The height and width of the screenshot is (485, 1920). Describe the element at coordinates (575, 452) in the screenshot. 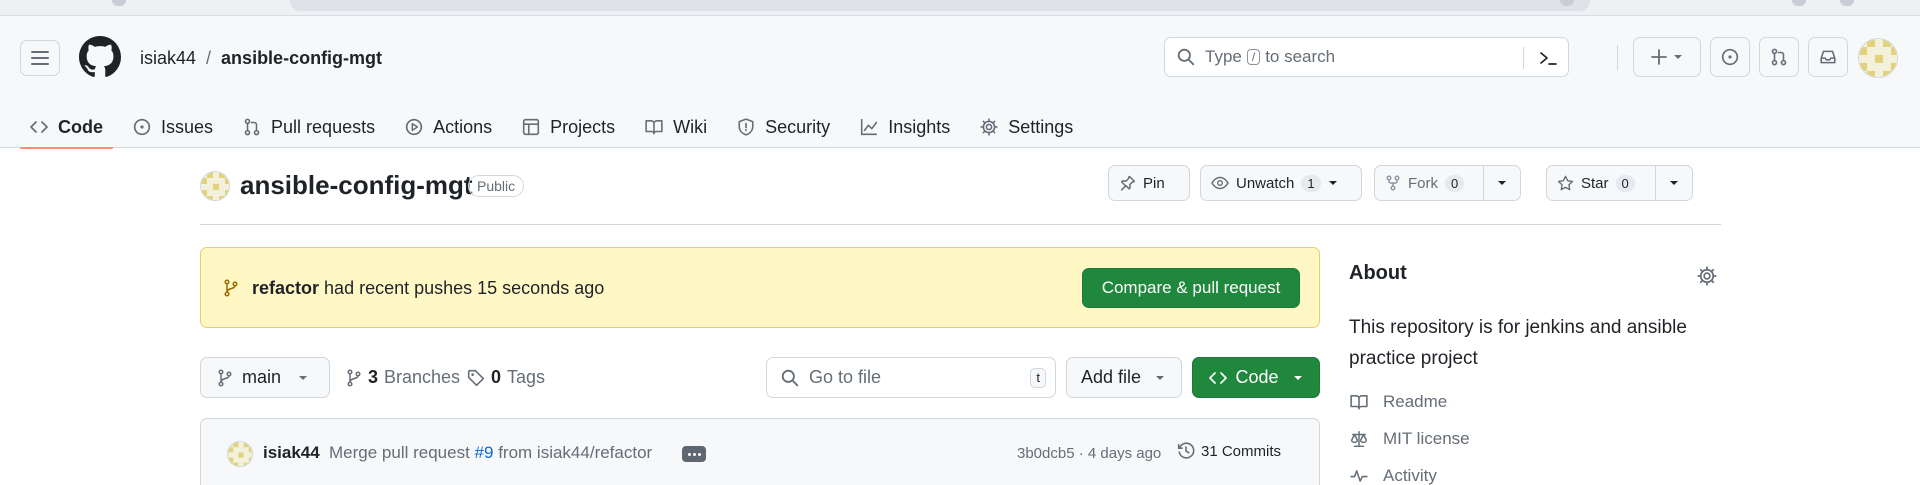

I see `commit-message-text: from isiak44/refactor` at that location.